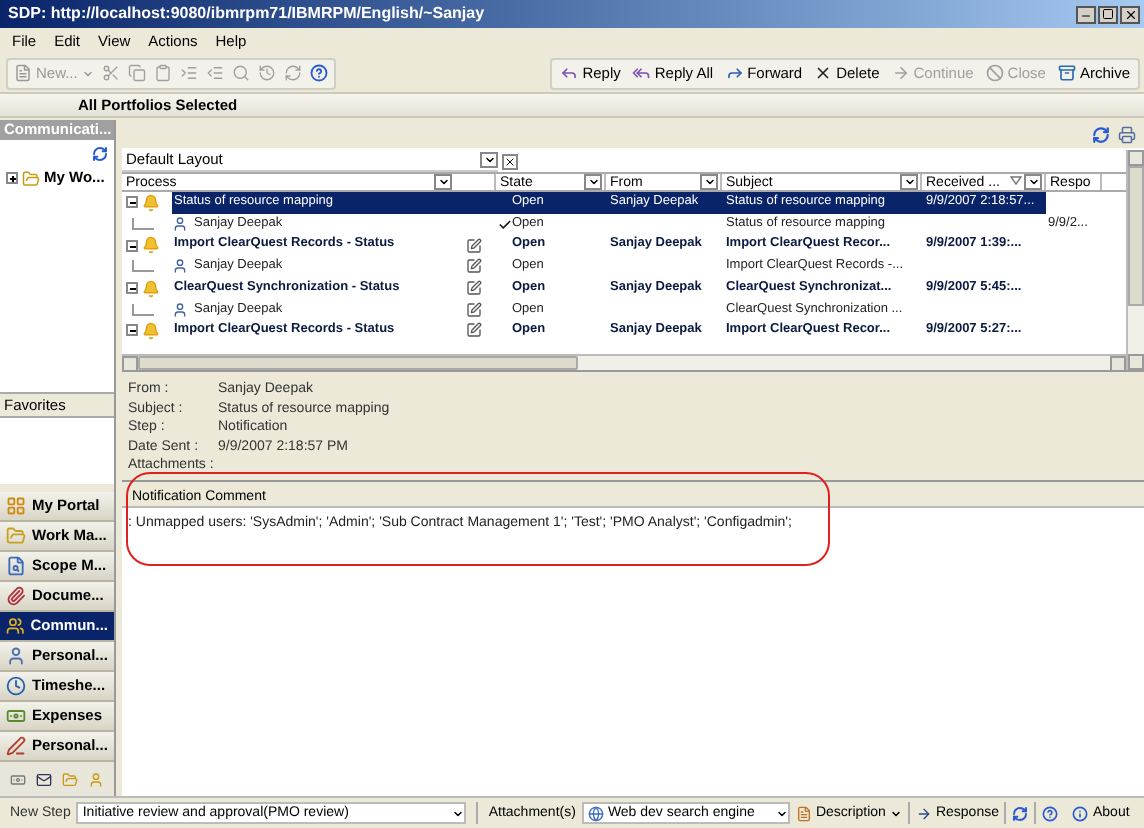 Image resolution: width=1144 pixels, height=828 pixels. What do you see at coordinates (16, 746) in the screenshot?
I see `pen-icon` at bounding box center [16, 746].